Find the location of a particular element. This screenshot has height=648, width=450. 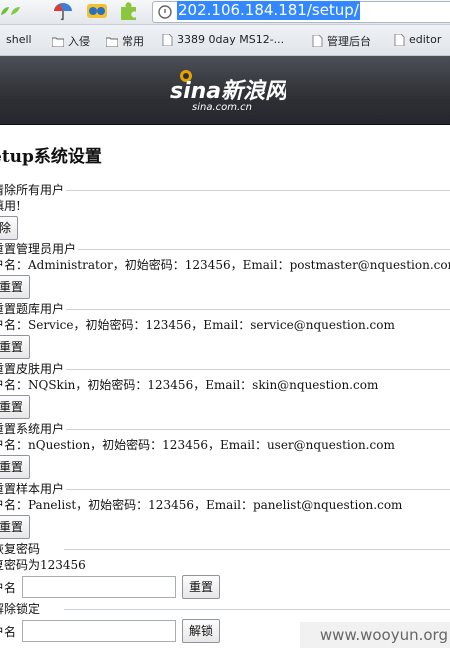

extension-leaf-icon is located at coordinates (11, 11).